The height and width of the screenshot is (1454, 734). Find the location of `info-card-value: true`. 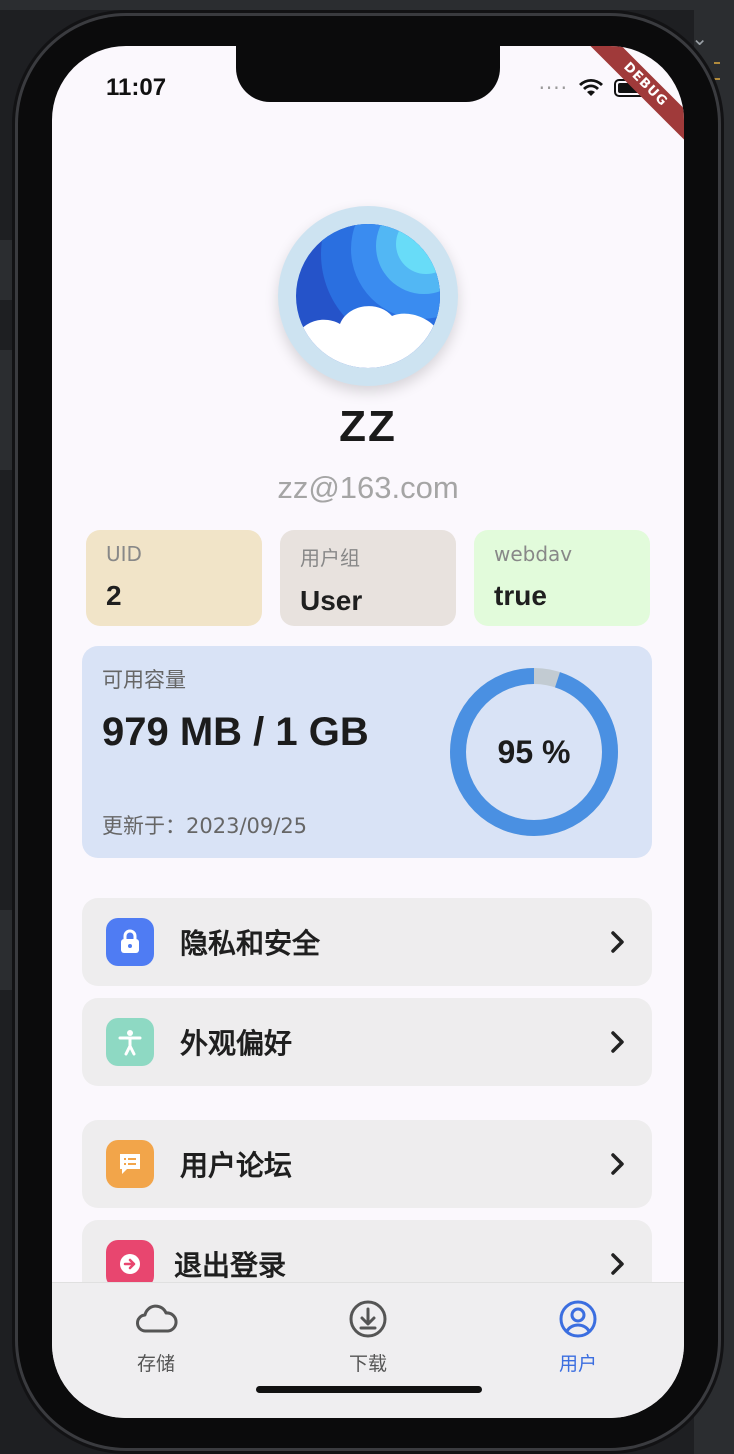

info-card-value: true is located at coordinates (520, 595).